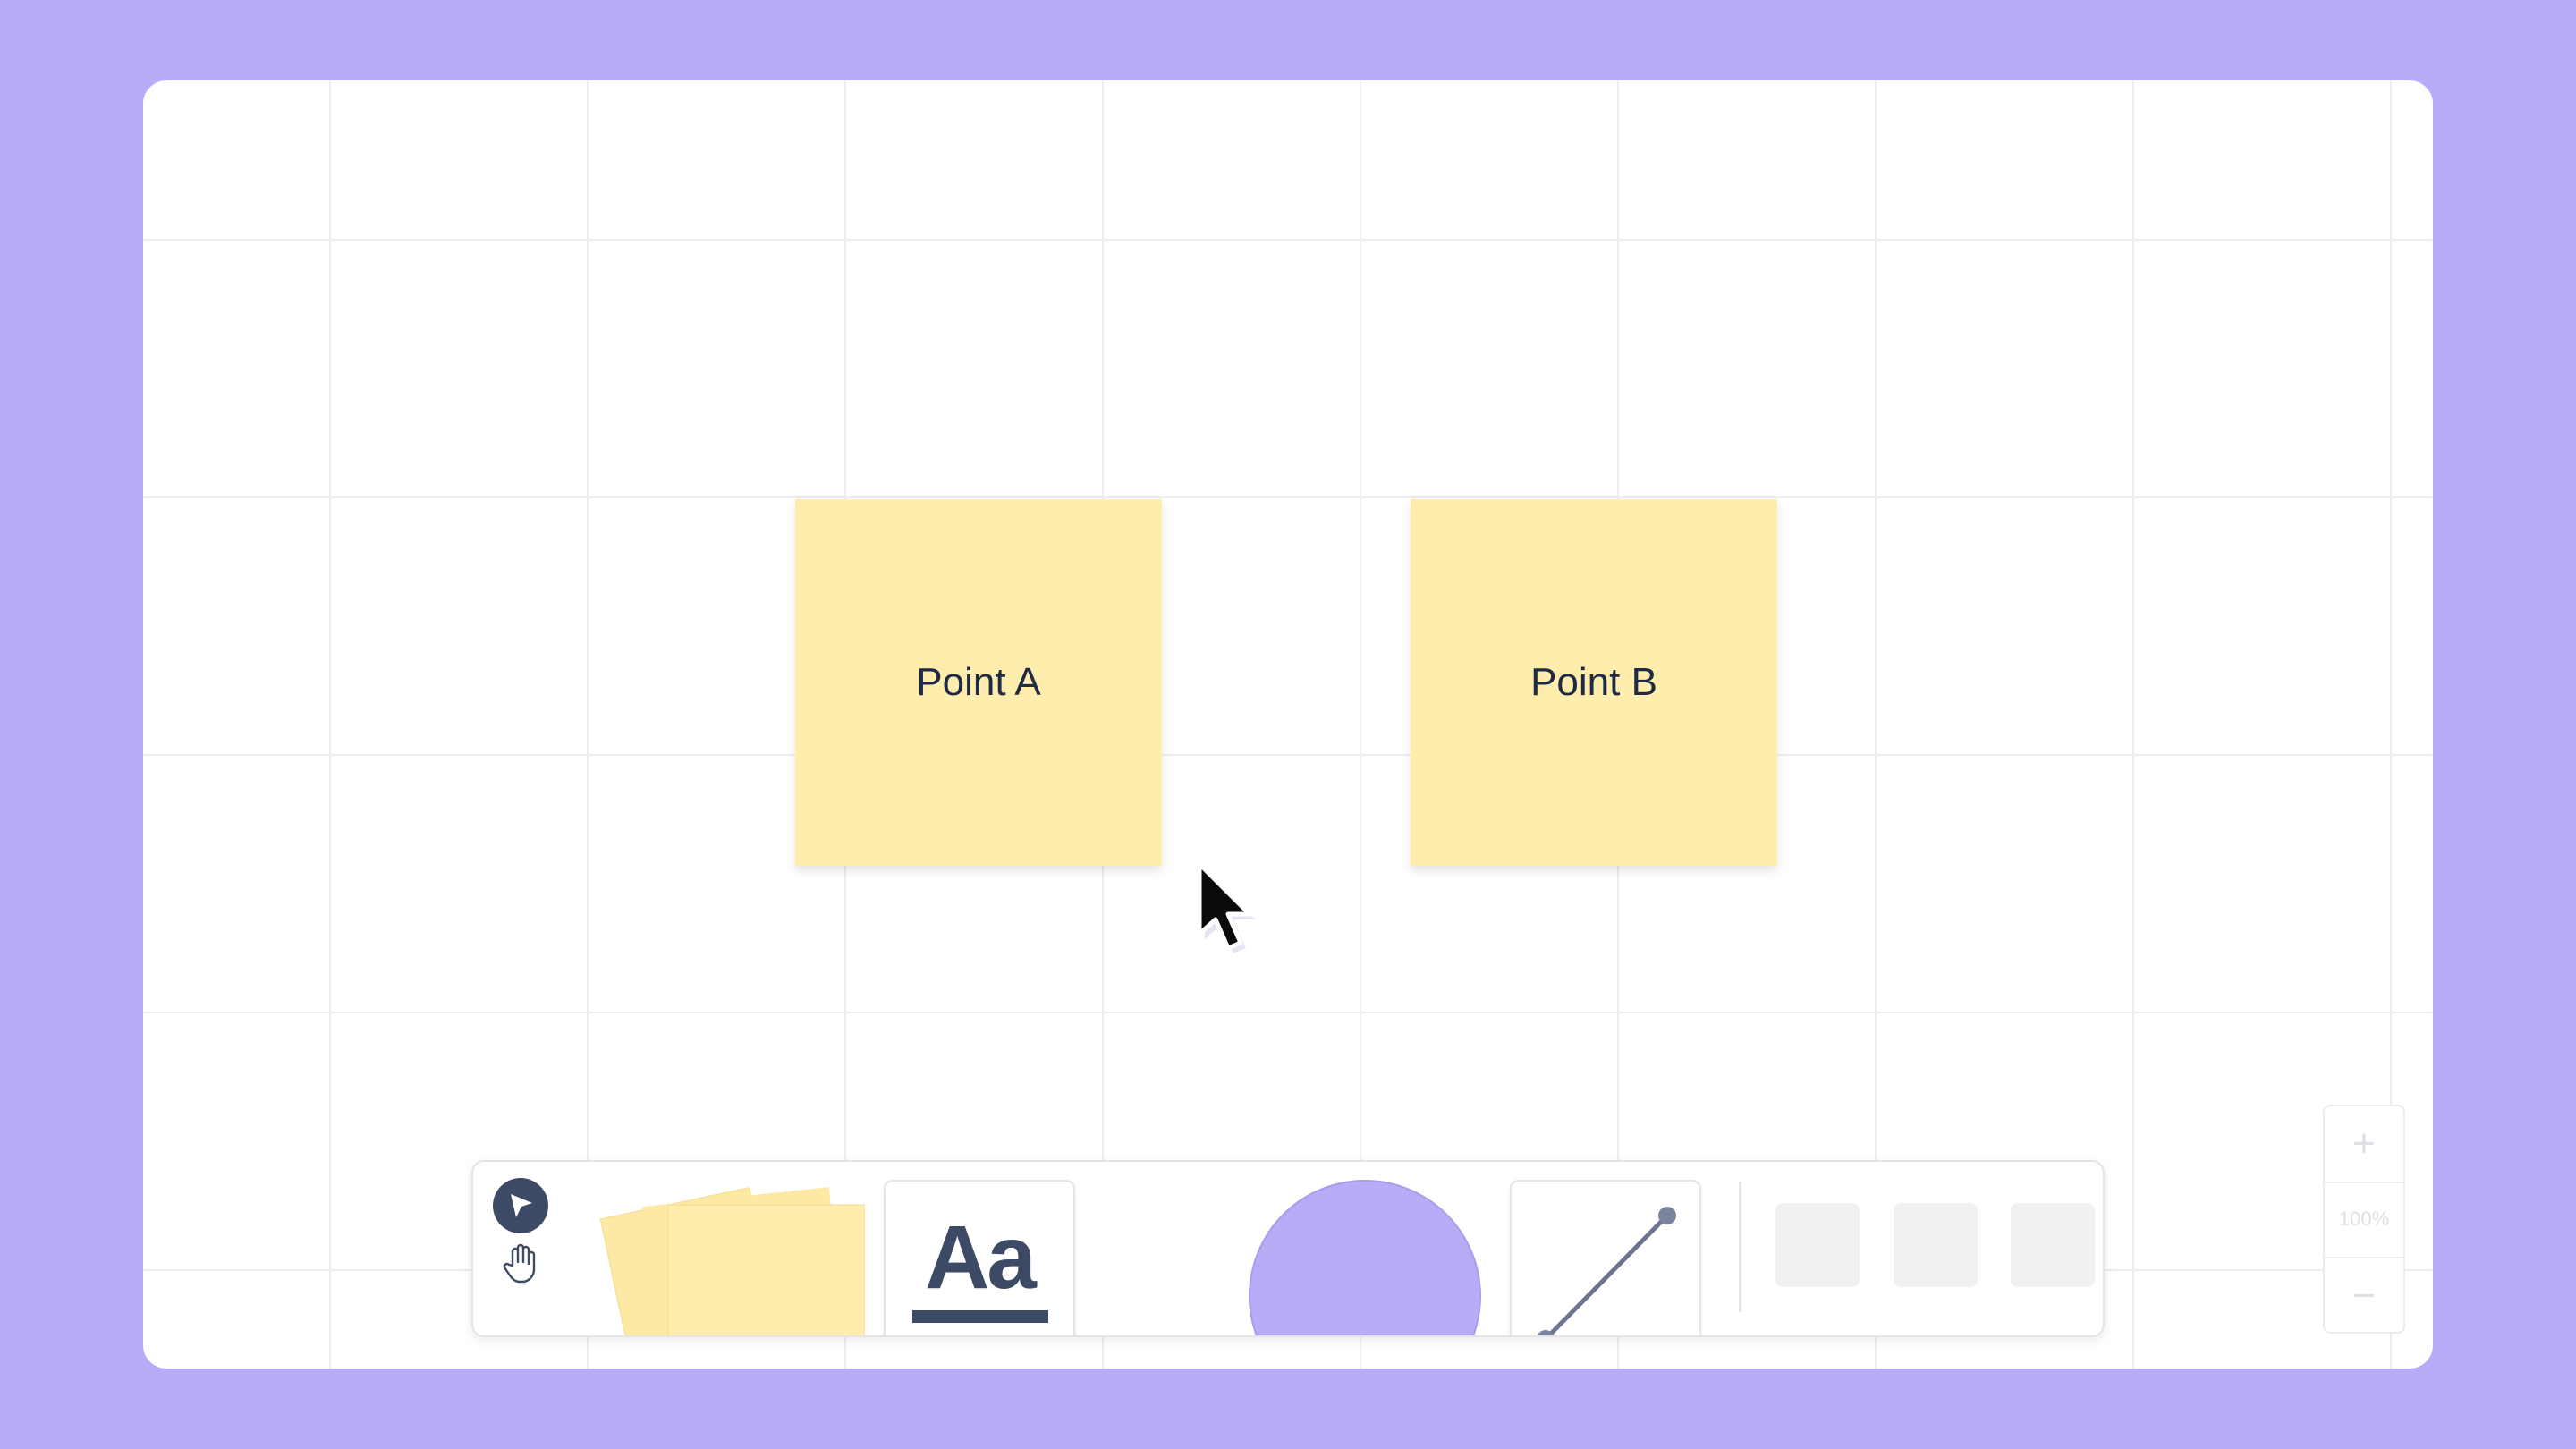 Image resolution: width=2576 pixels, height=1449 pixels. I want to click on text-tool-button: Aa, so click(979, 1257).